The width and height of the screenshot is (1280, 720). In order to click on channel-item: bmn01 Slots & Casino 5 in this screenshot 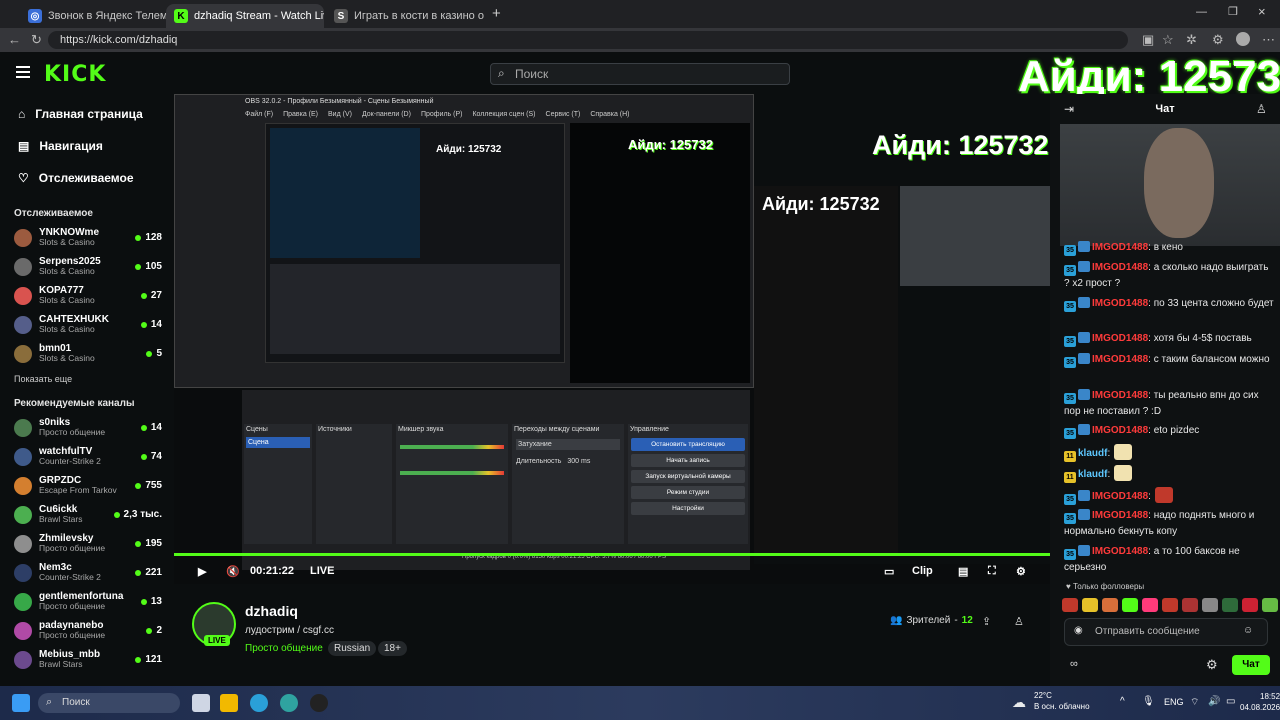, I will do `click(86, 353)`.